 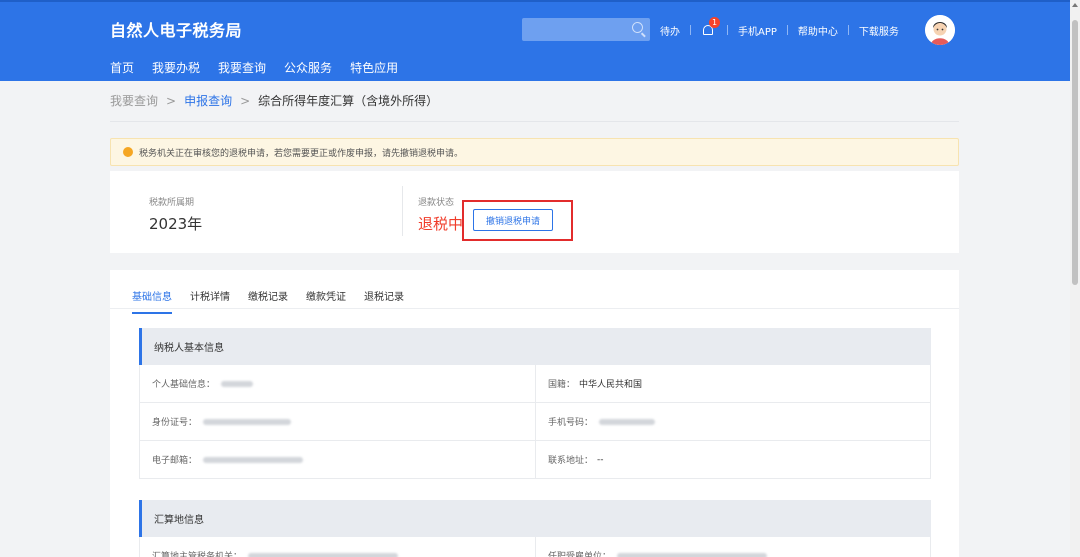 I want to click on nav-special-apps: 特色应用, so click(x=374, y=67).